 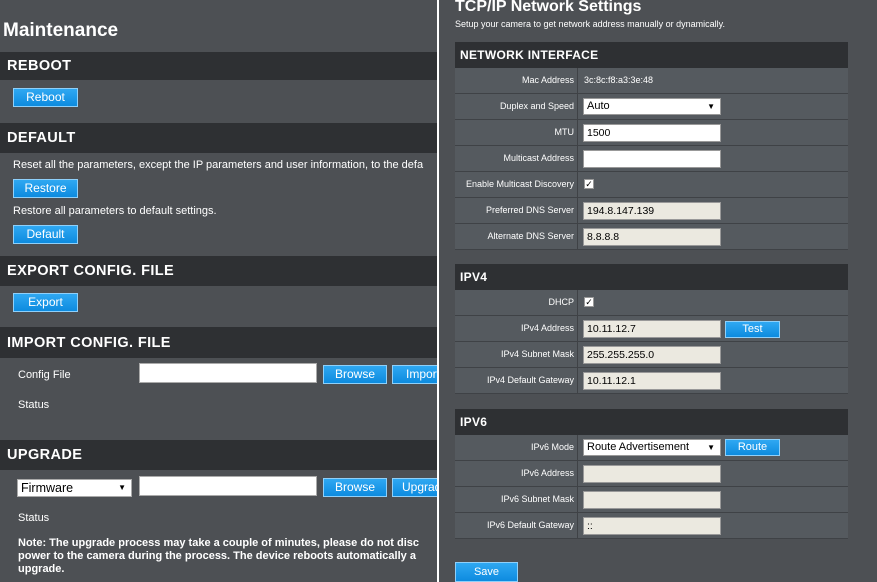 I want to click on dns2-input, so click(x=652, y=237).